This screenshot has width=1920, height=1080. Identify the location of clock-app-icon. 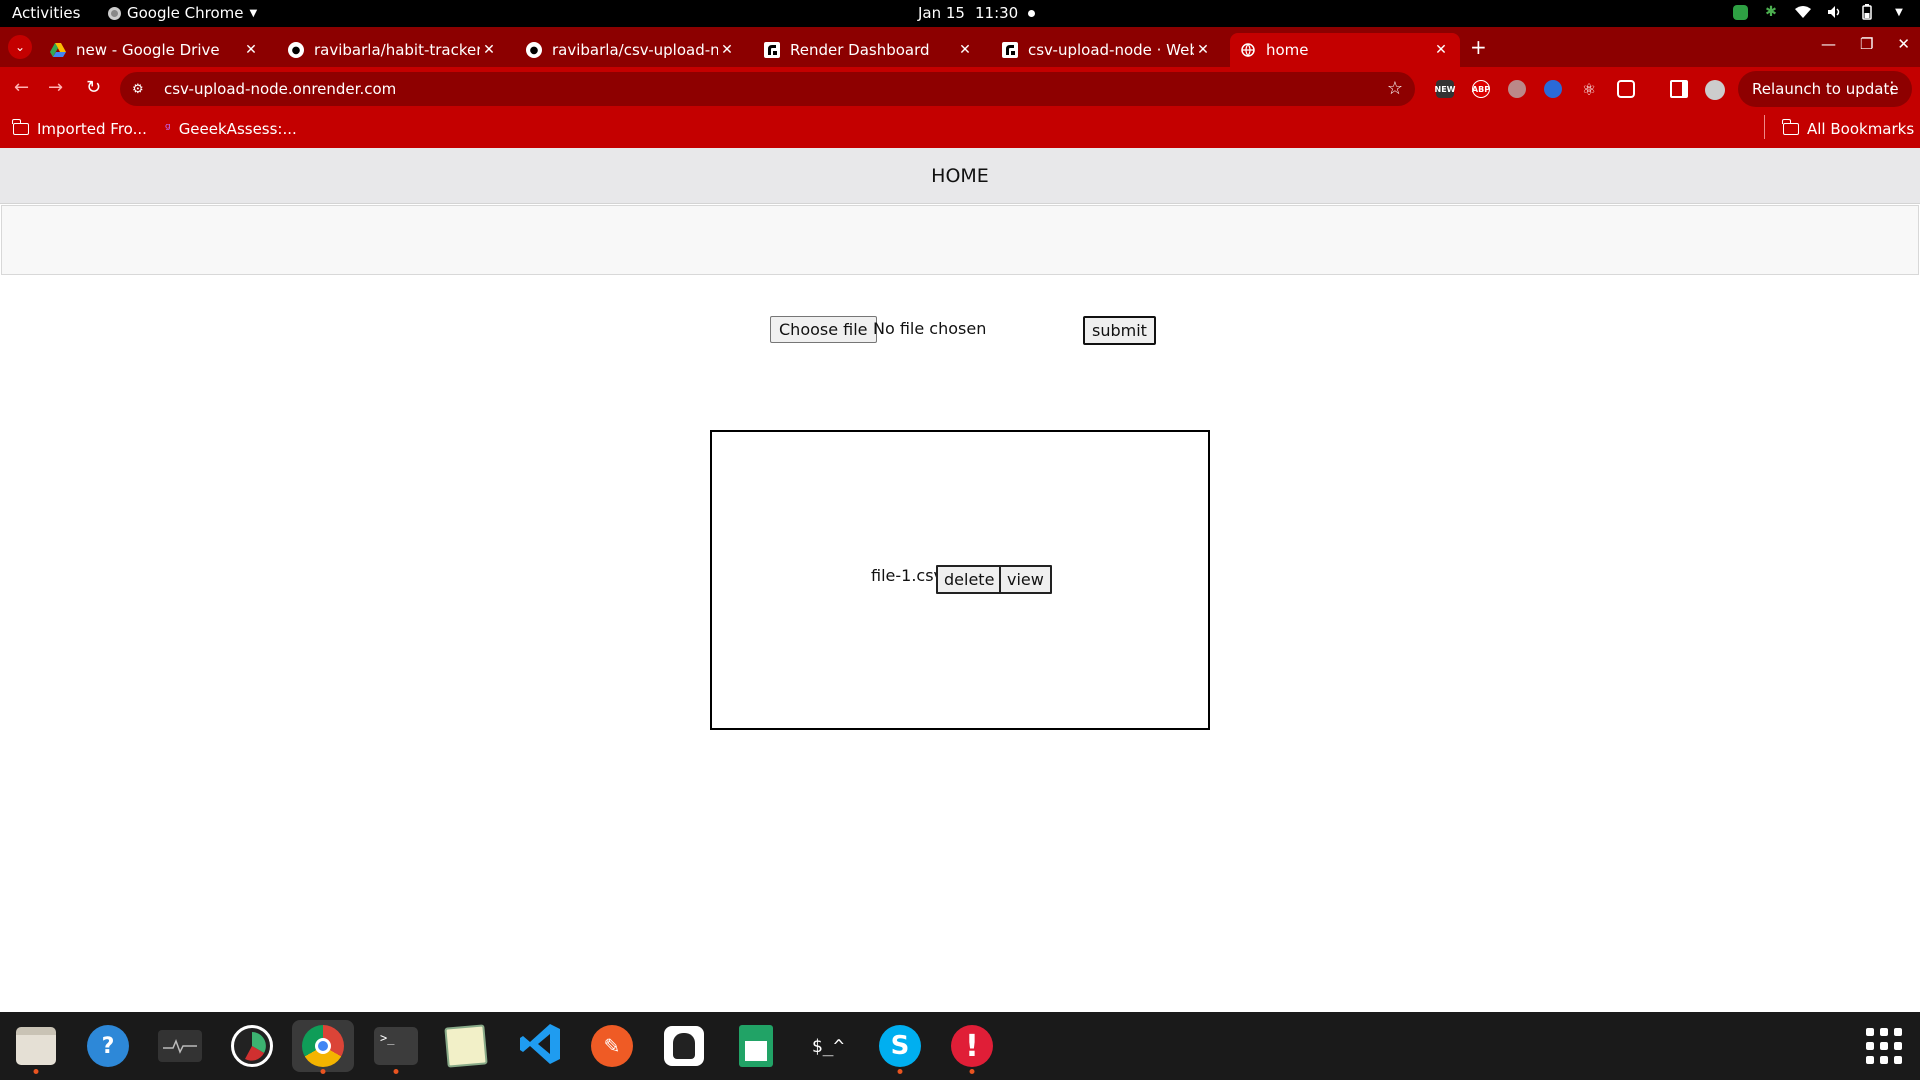
(252, 1046).